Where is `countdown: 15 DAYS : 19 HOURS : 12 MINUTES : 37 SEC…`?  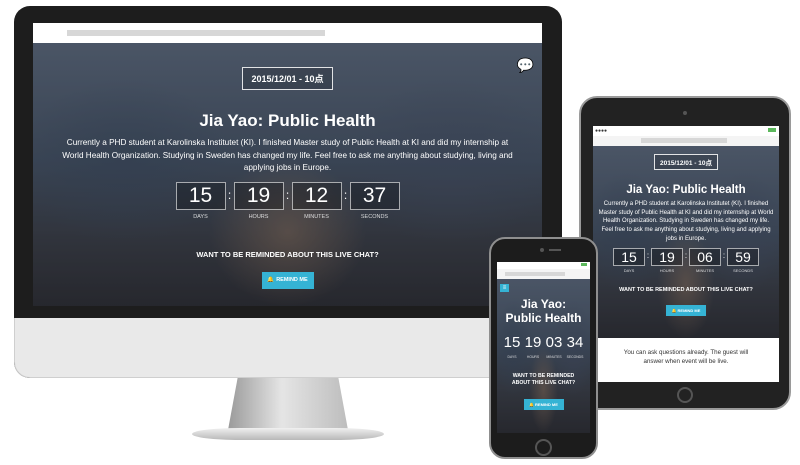 countdown: 15 DAYS : 19 HOURS : 12 MINUTES : 37 SEC… is located at coordinates (287, 201).